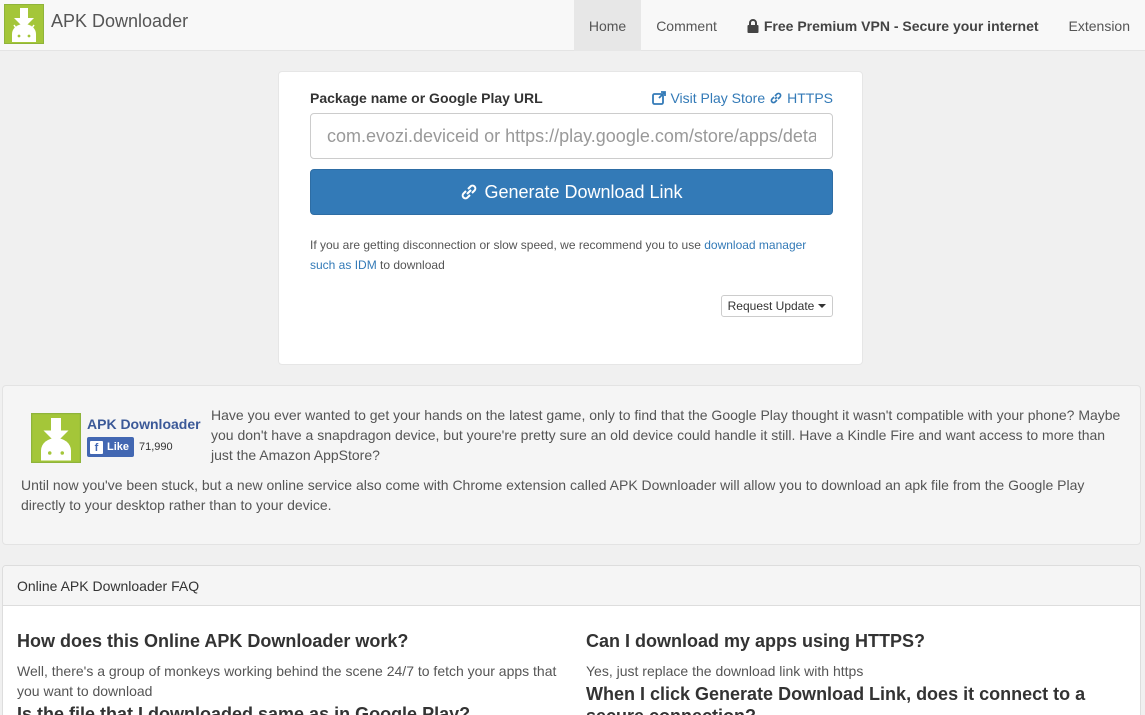 The width and height of the screenshot is (1145, 715). Describe the element at coordinates (901, 25) in the screenshot. I see `nav-vpn-label: Free Premium VPN - Secure your internet` at that location.